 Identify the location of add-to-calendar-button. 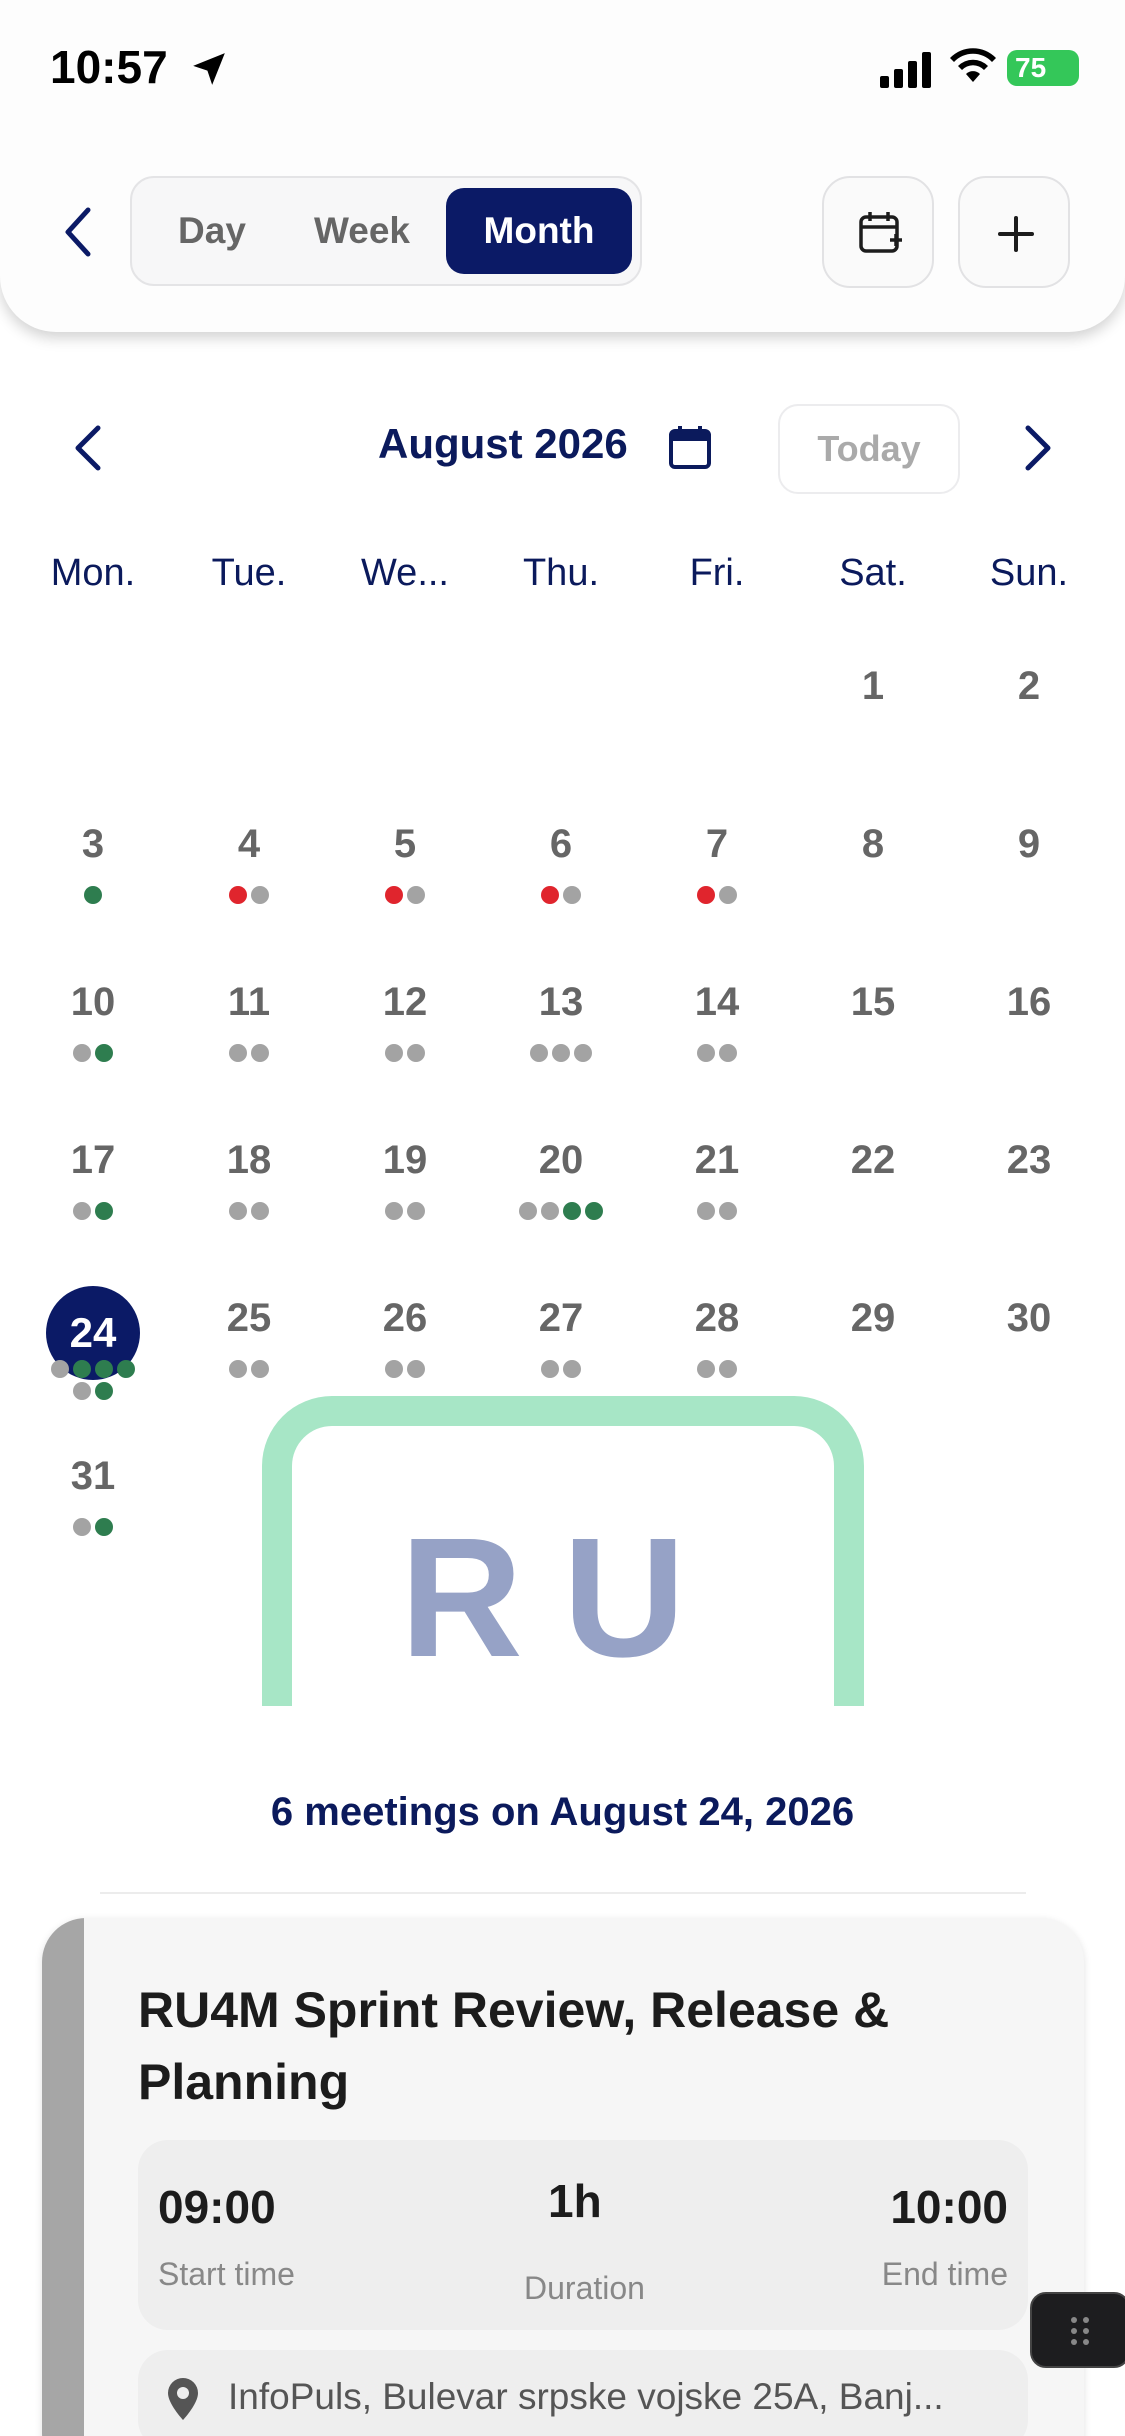
(878, 232).